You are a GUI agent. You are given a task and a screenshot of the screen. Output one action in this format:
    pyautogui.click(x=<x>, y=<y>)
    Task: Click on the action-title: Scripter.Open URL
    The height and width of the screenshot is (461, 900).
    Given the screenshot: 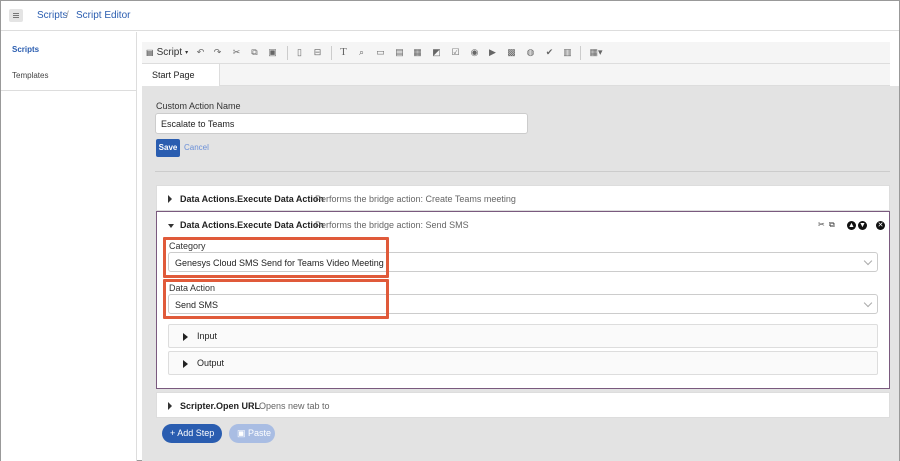 What is the action you would take?
    pyautogui.click(x=220, y=406)
    